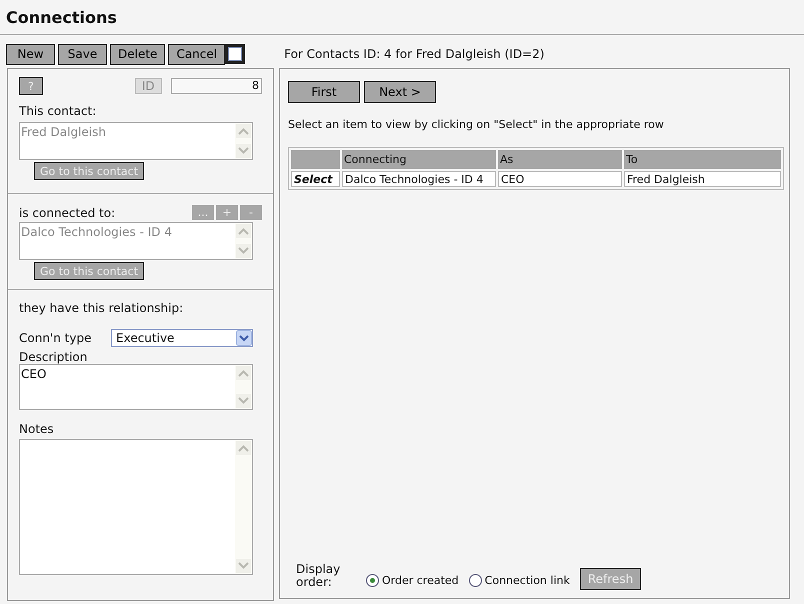  Describe the element at coordinates (560, 159) in the screenshot. I see `column-header: As` at that location.